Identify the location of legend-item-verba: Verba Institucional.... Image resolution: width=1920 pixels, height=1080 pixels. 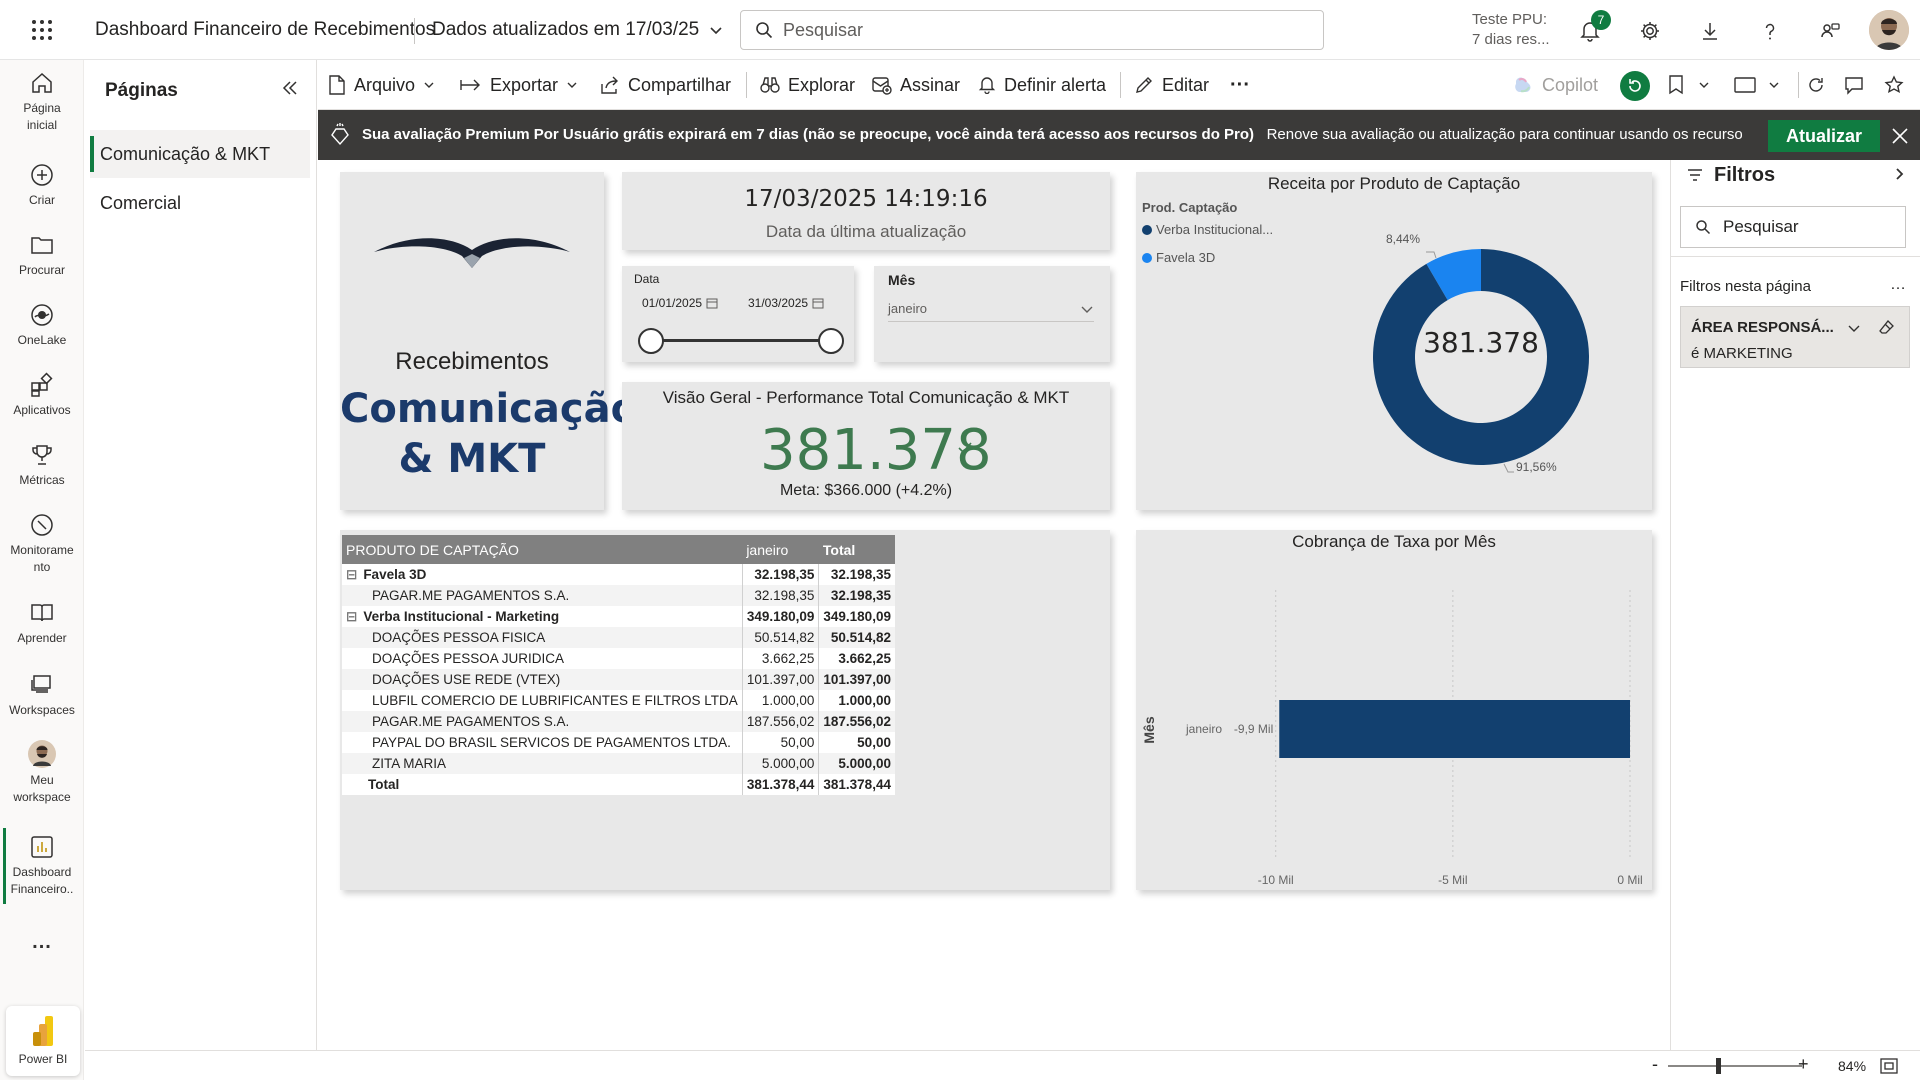
(1207, 229).